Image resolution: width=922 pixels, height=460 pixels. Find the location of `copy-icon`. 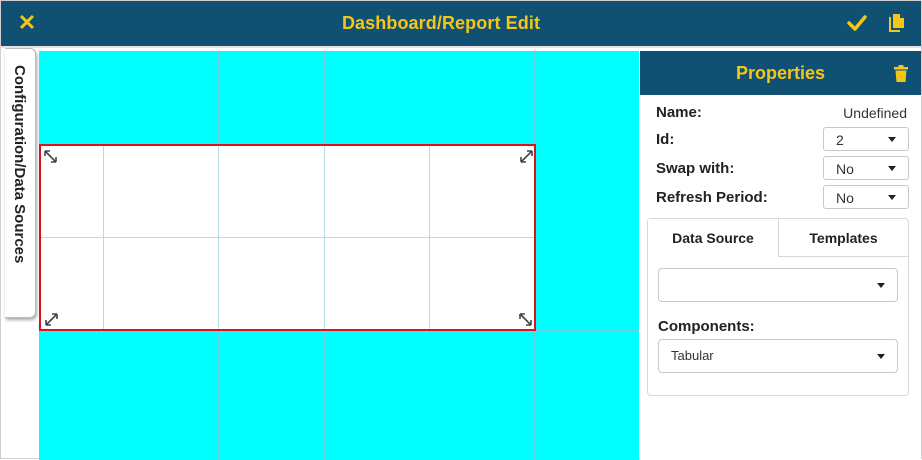

copy-icon is located at coordinates (897, 23).